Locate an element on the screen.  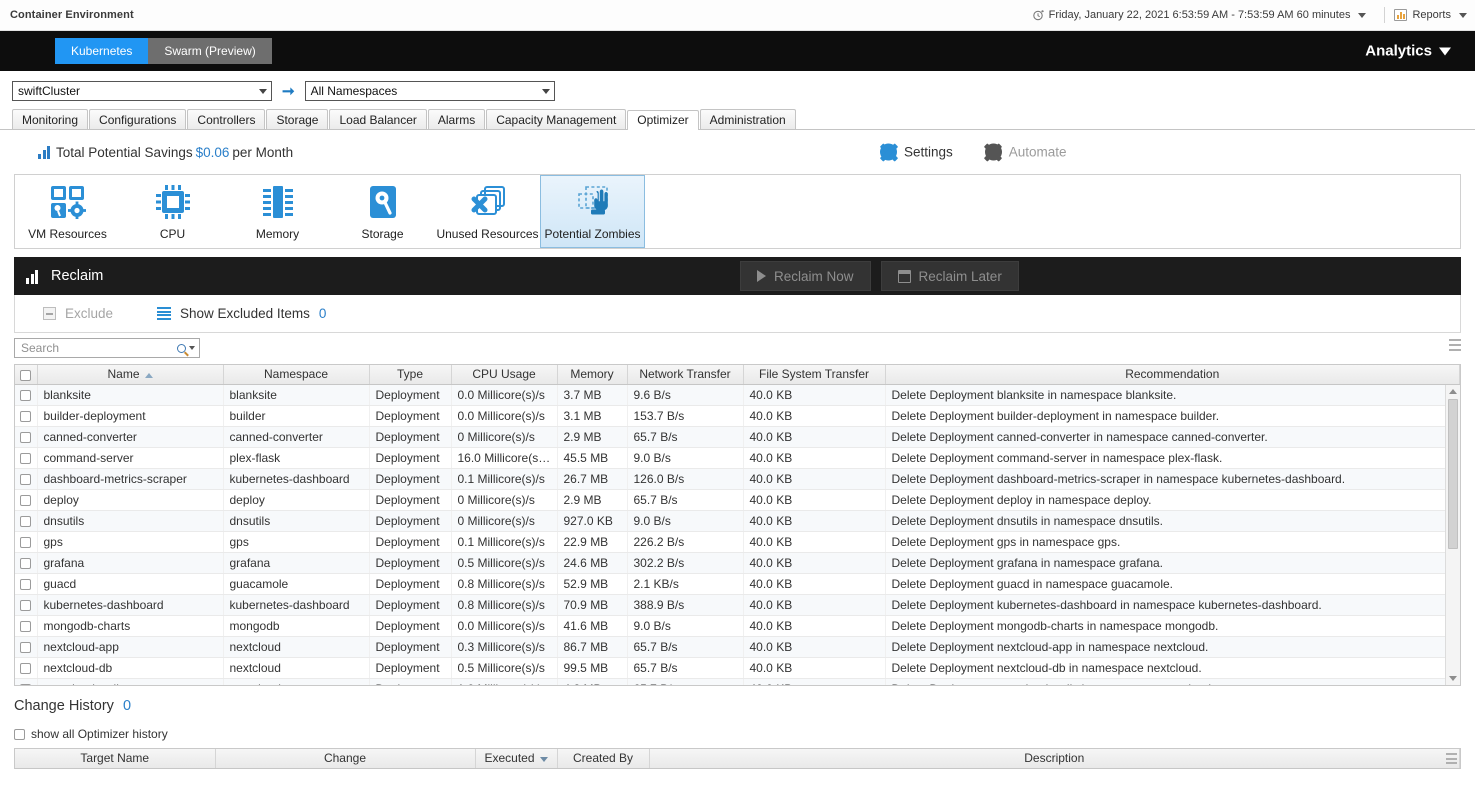
show-excluded-items-button: Show Excluded Items 0 is located at coordinates (241, 313).